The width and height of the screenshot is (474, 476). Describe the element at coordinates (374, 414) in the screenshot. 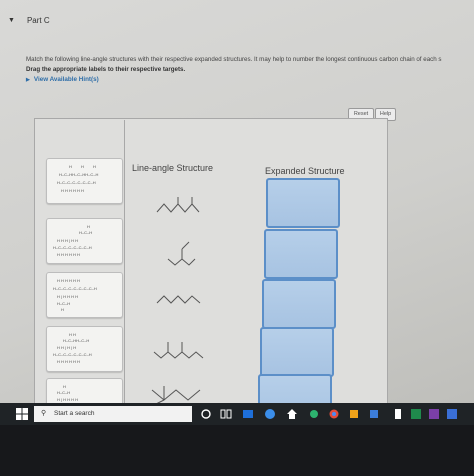

I see `app-icon` at that location.